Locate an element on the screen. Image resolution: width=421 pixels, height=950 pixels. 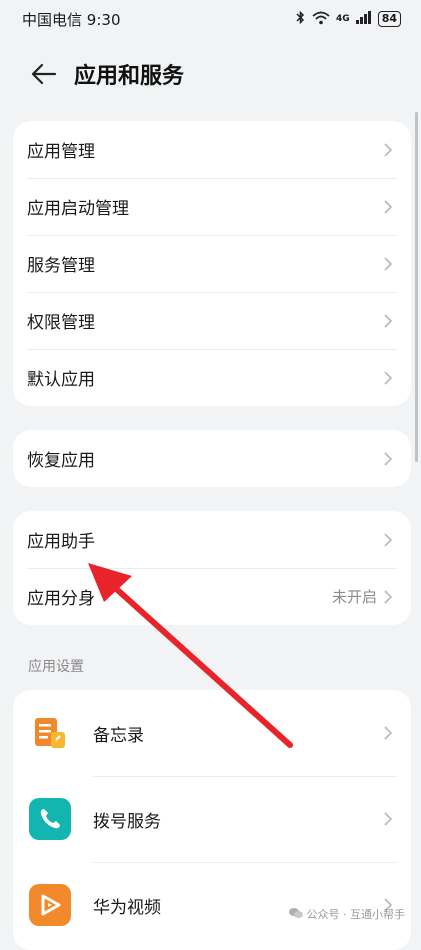
settings-group-assistant: 应用助手 应用分身 未开启 is located at coordinates (212, 568).